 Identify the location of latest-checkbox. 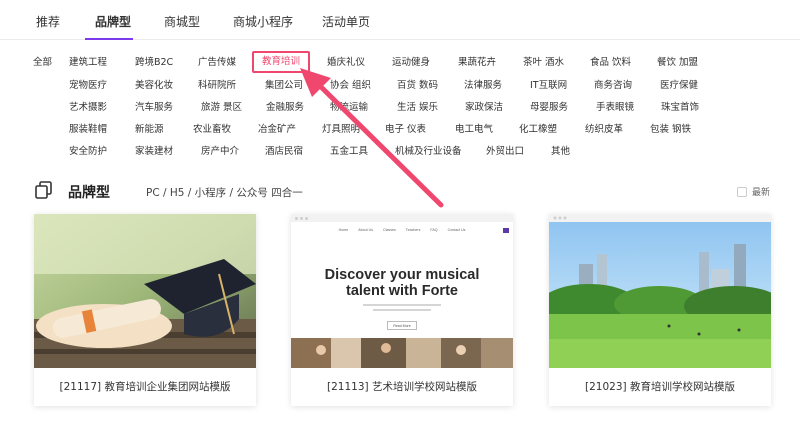
(741, 191).